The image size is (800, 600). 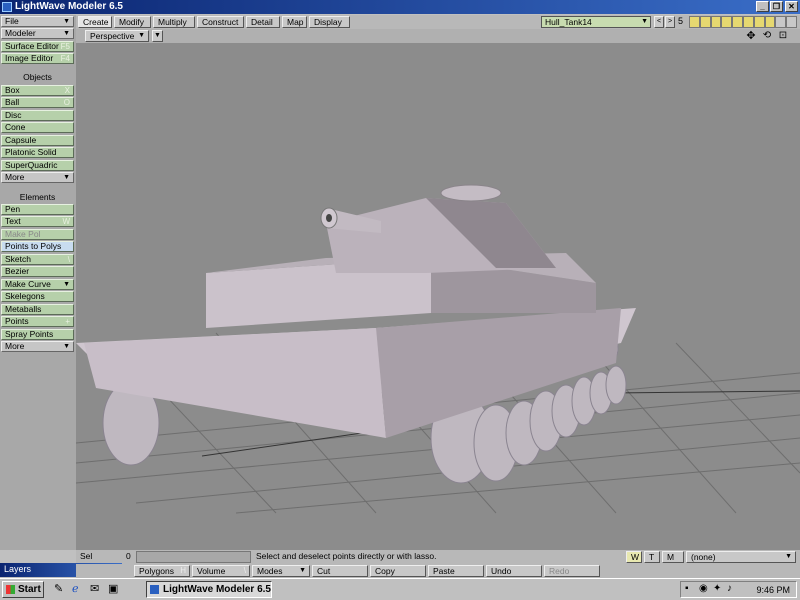 I want to click on world-coord-toggle: W, so click(x=634, y=557).